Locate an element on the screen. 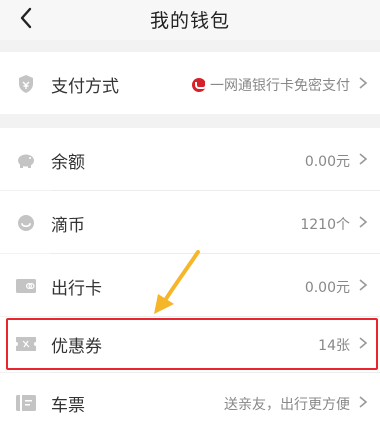  pointer-arrow-icon is located at coordinates (177, 282).